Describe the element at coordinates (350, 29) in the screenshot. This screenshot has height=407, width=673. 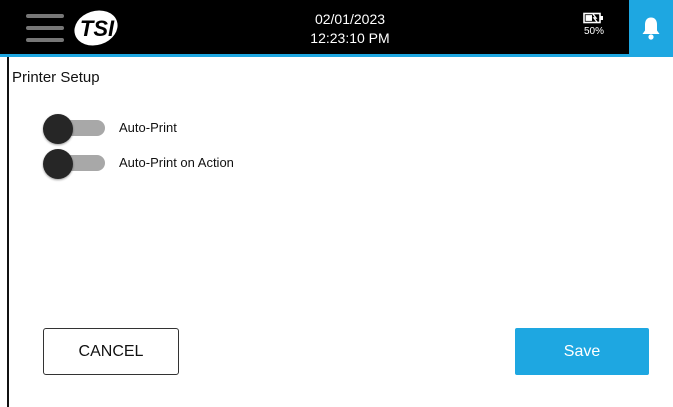
I see `date-time: 02/01/2023 12:23:10 PM` at that location.